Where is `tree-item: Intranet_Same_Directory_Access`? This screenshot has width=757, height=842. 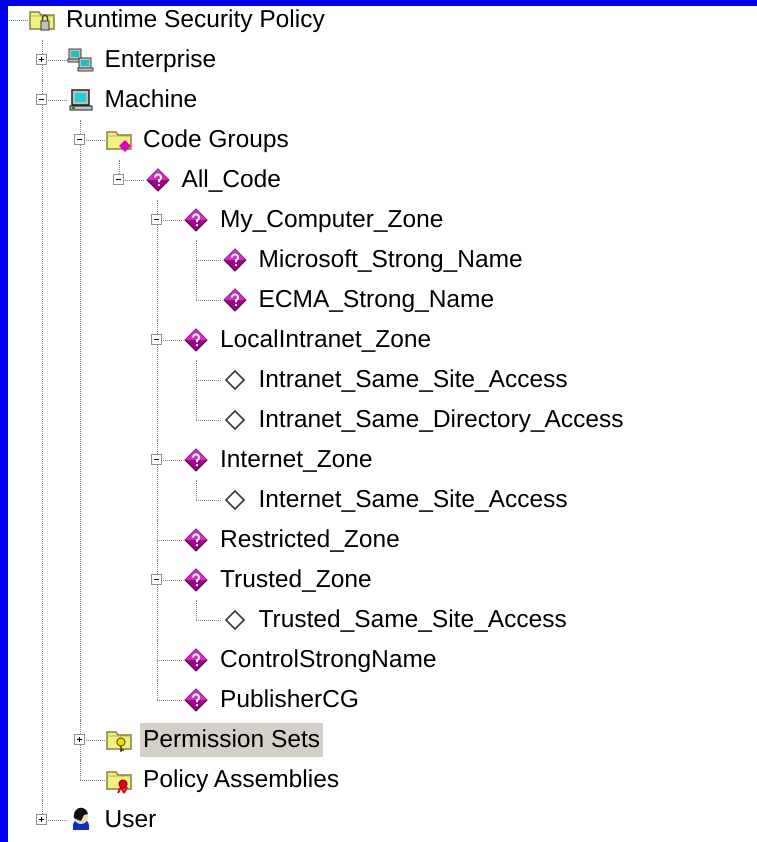 tree-item: Intranet_Same_Directory_Access is located at coordinates (441, 420).